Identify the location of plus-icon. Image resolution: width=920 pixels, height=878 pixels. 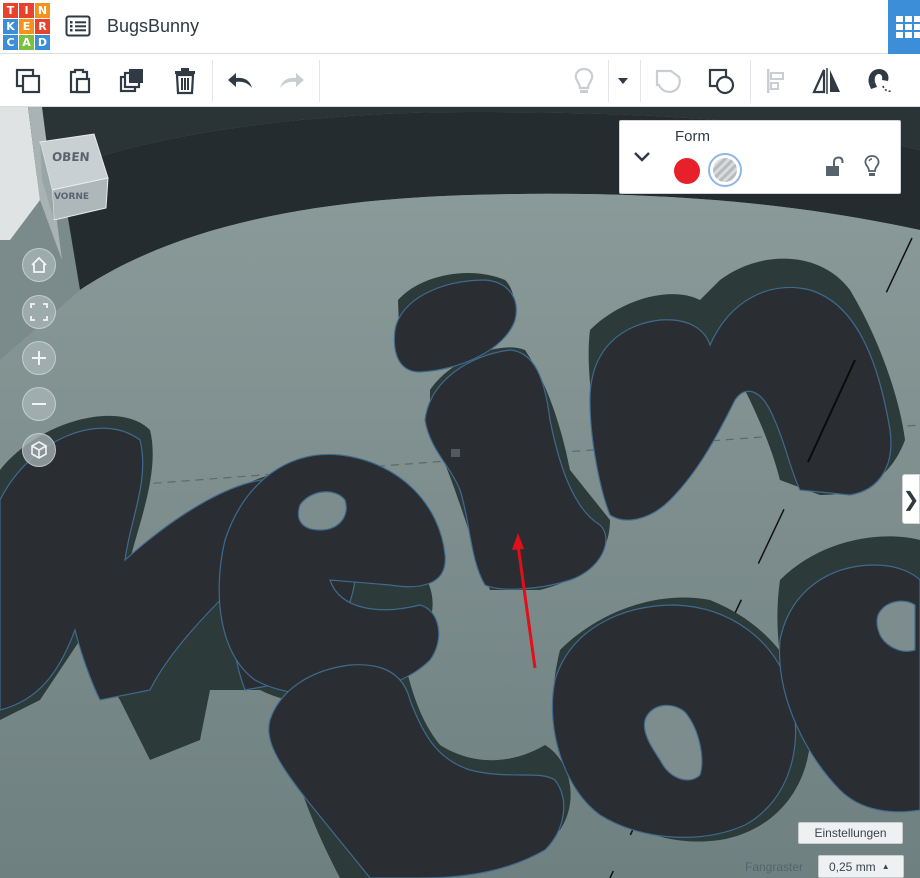
(39, 358).